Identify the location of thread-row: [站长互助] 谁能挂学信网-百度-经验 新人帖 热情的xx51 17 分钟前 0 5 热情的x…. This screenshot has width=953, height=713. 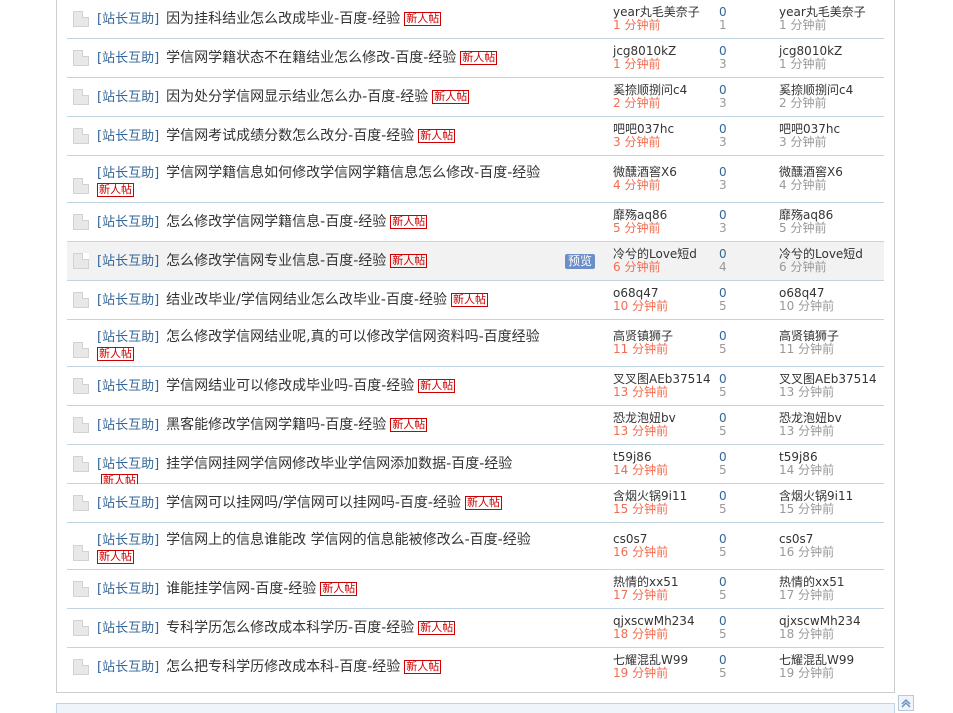
(475, 589).